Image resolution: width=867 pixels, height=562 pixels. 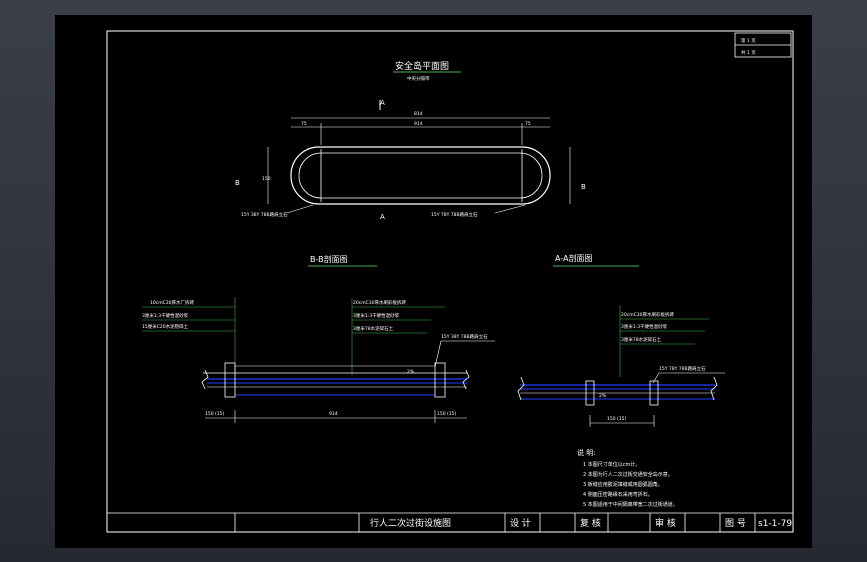 I want to click on plan-mid-dim: 914, so click(x=418, y=124).